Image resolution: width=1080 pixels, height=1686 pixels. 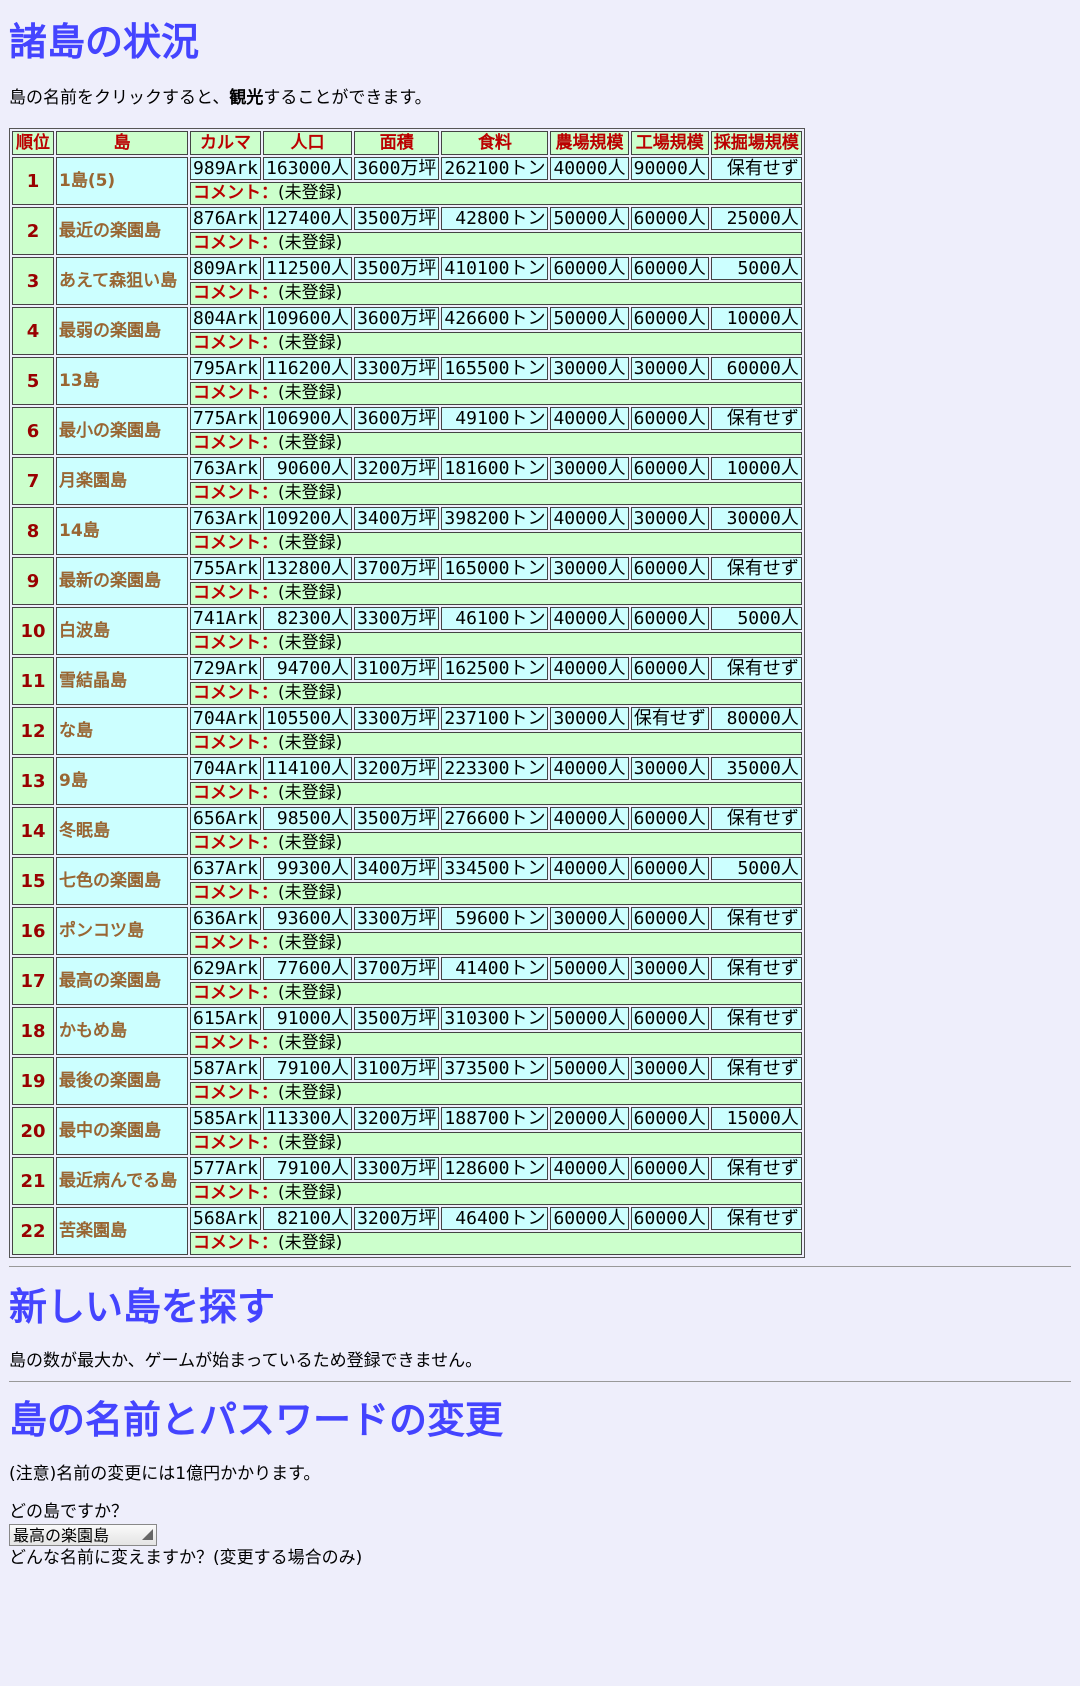 What do you see at coordinates (122, 931) in the screenshot?
I see `island-name-link: ポンコツ島` at bounding box center [122, 931].